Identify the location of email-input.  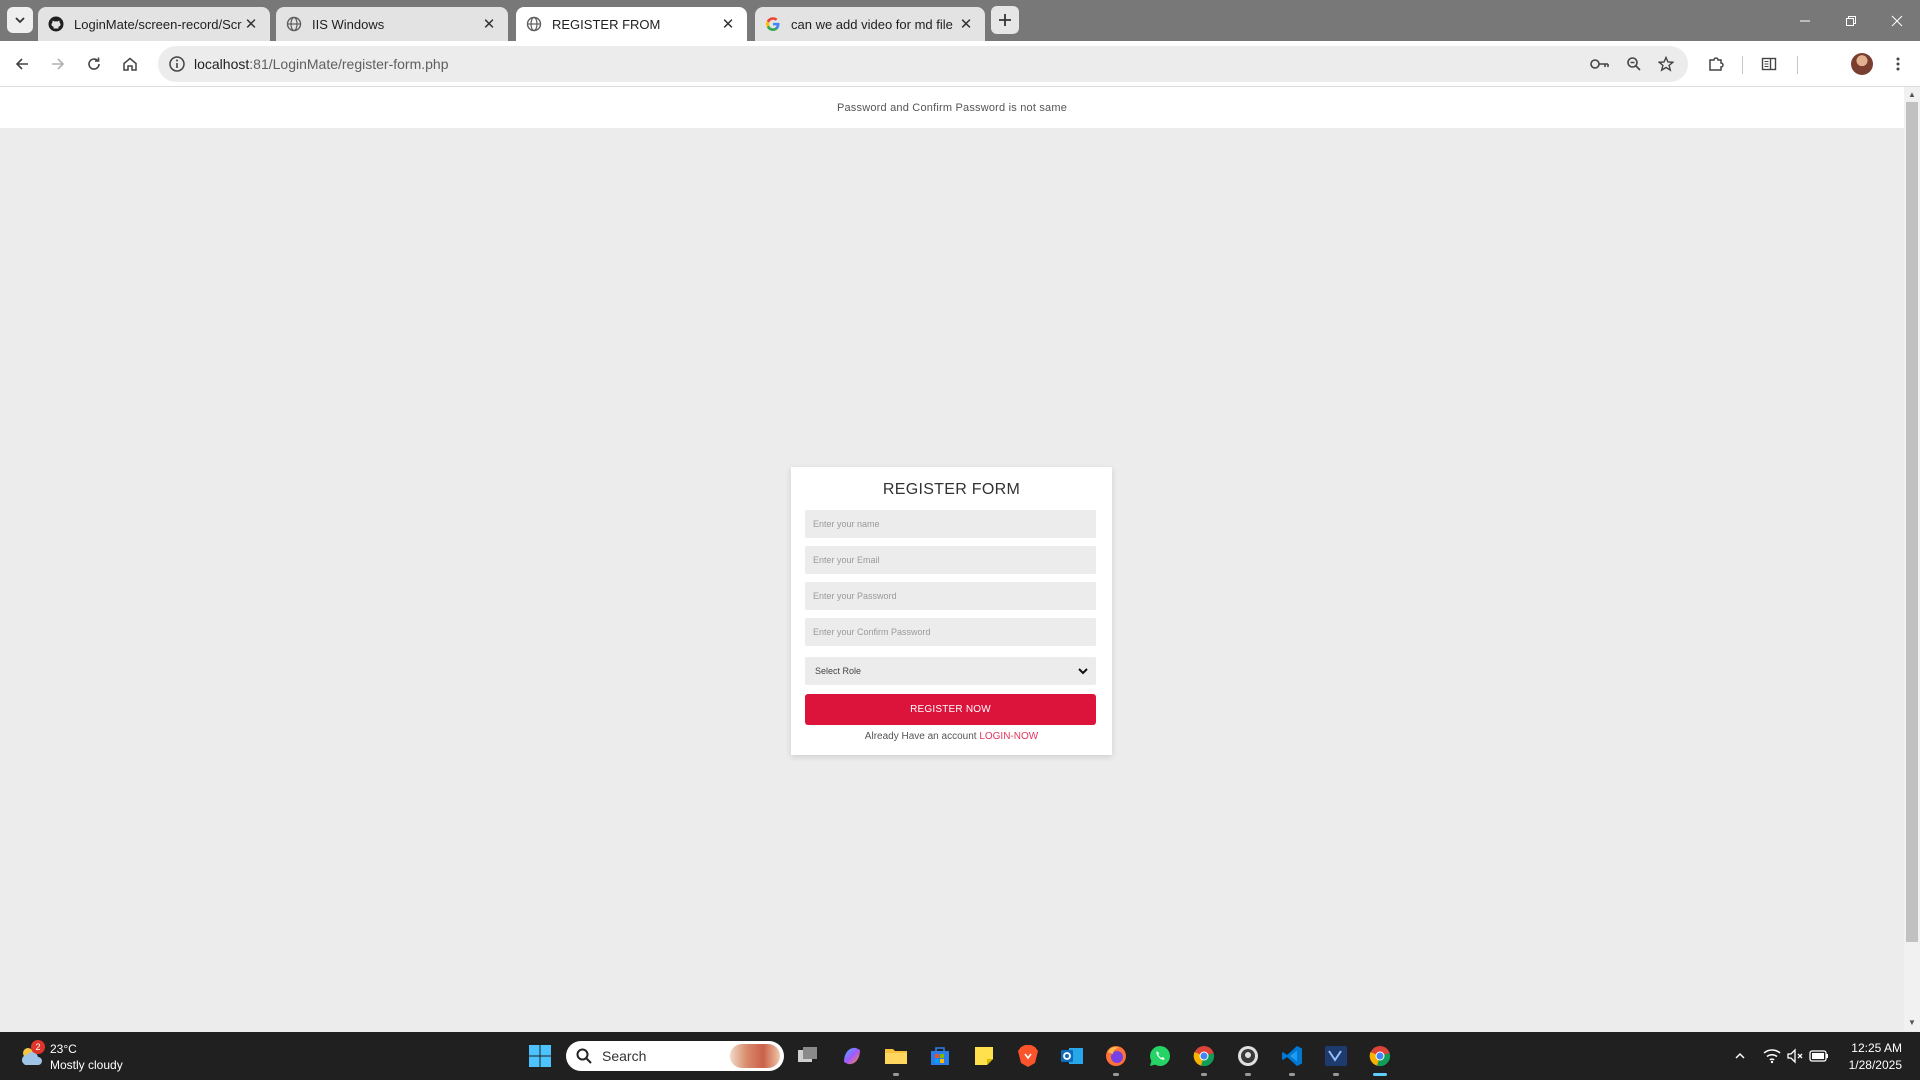
(950, 560).